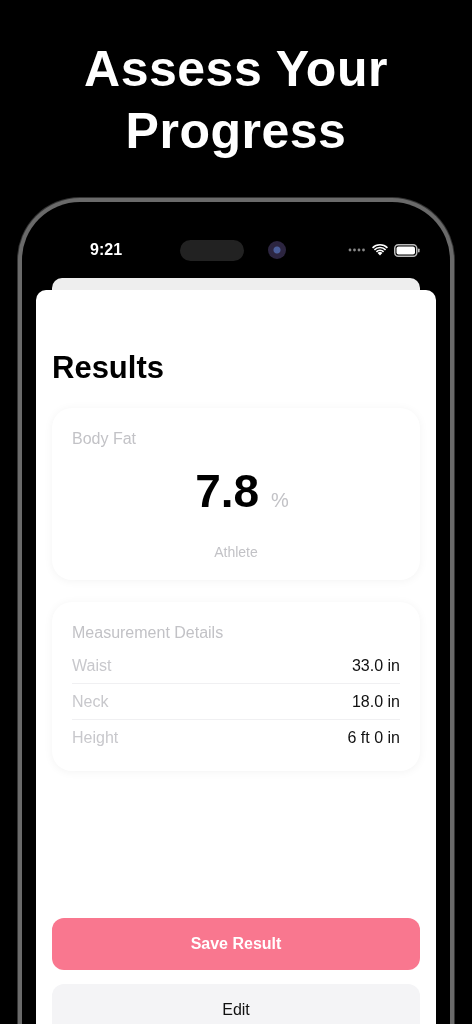 This screenshot has width=472, height=1024. Describe the element at coordinates (105, 439) in the screenshot. I see `card-label: Body Fat` at that location.